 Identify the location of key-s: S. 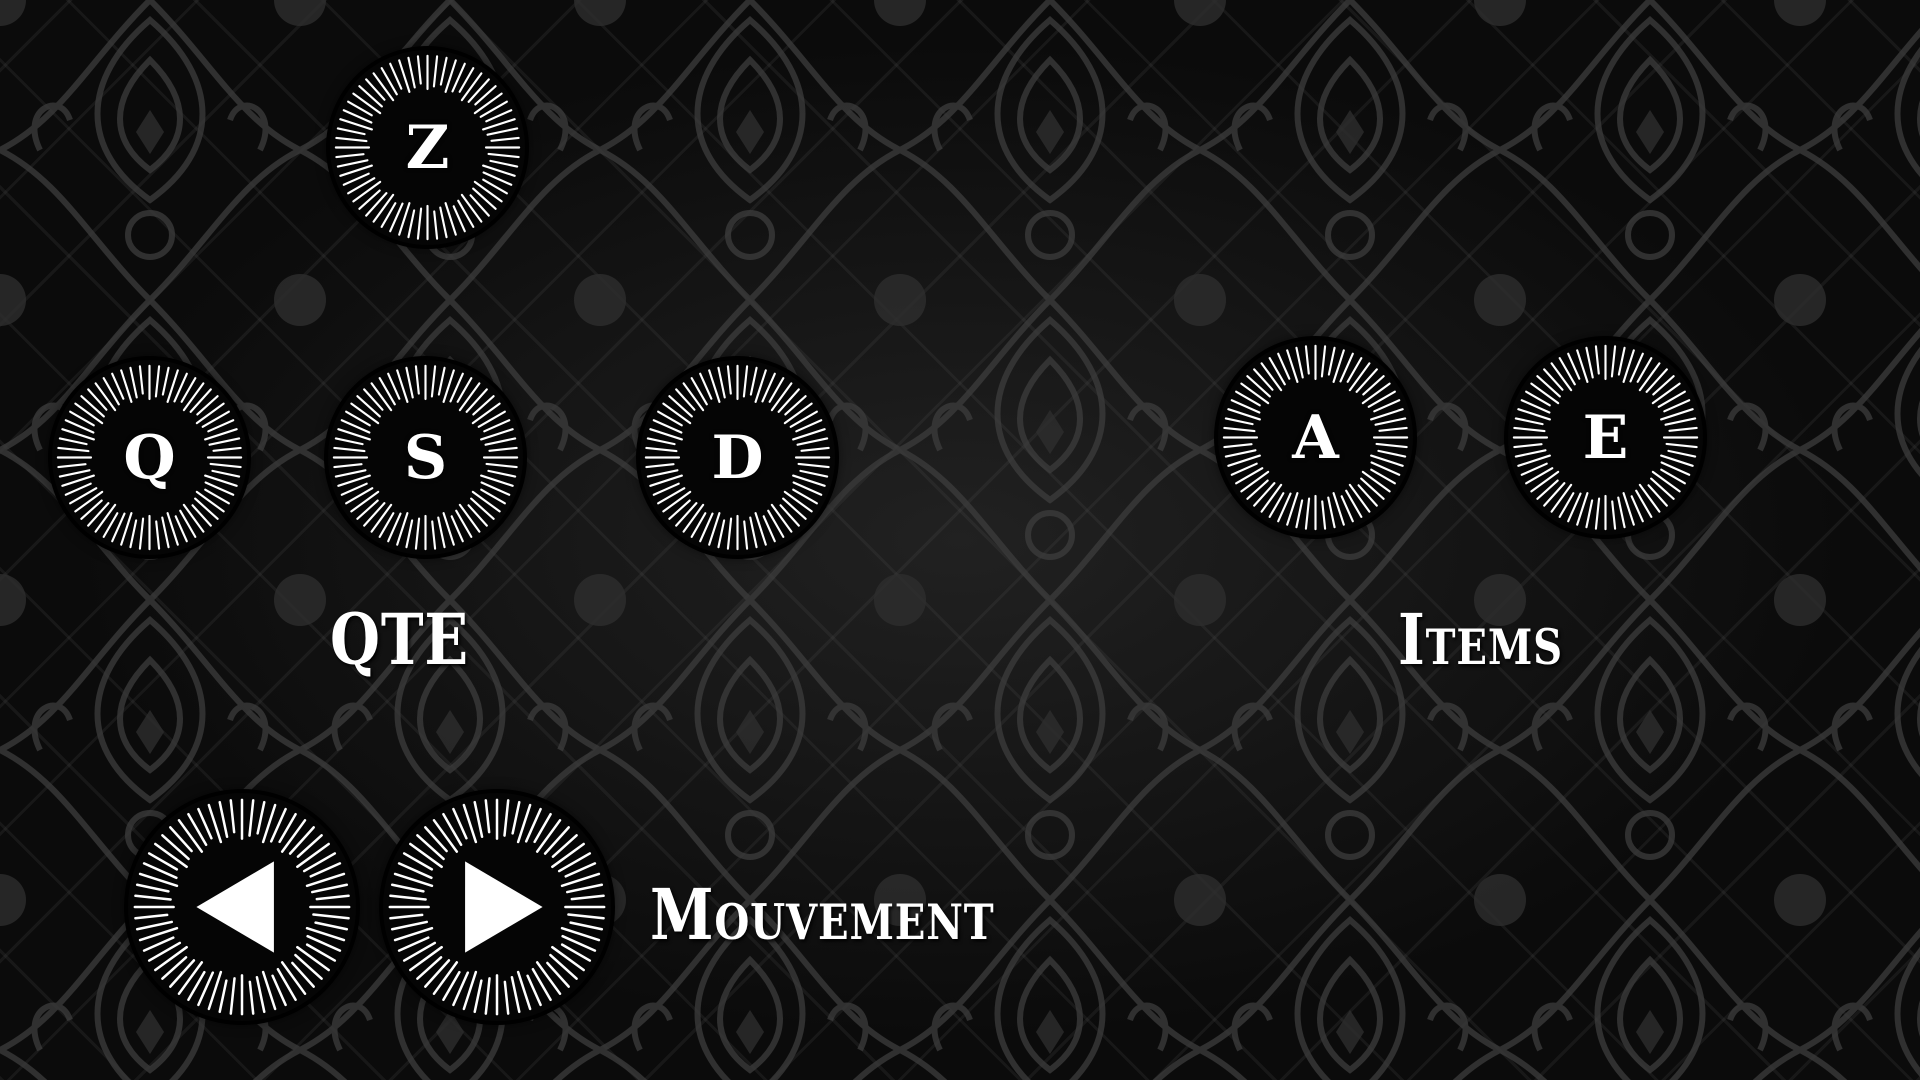
(425, 457).